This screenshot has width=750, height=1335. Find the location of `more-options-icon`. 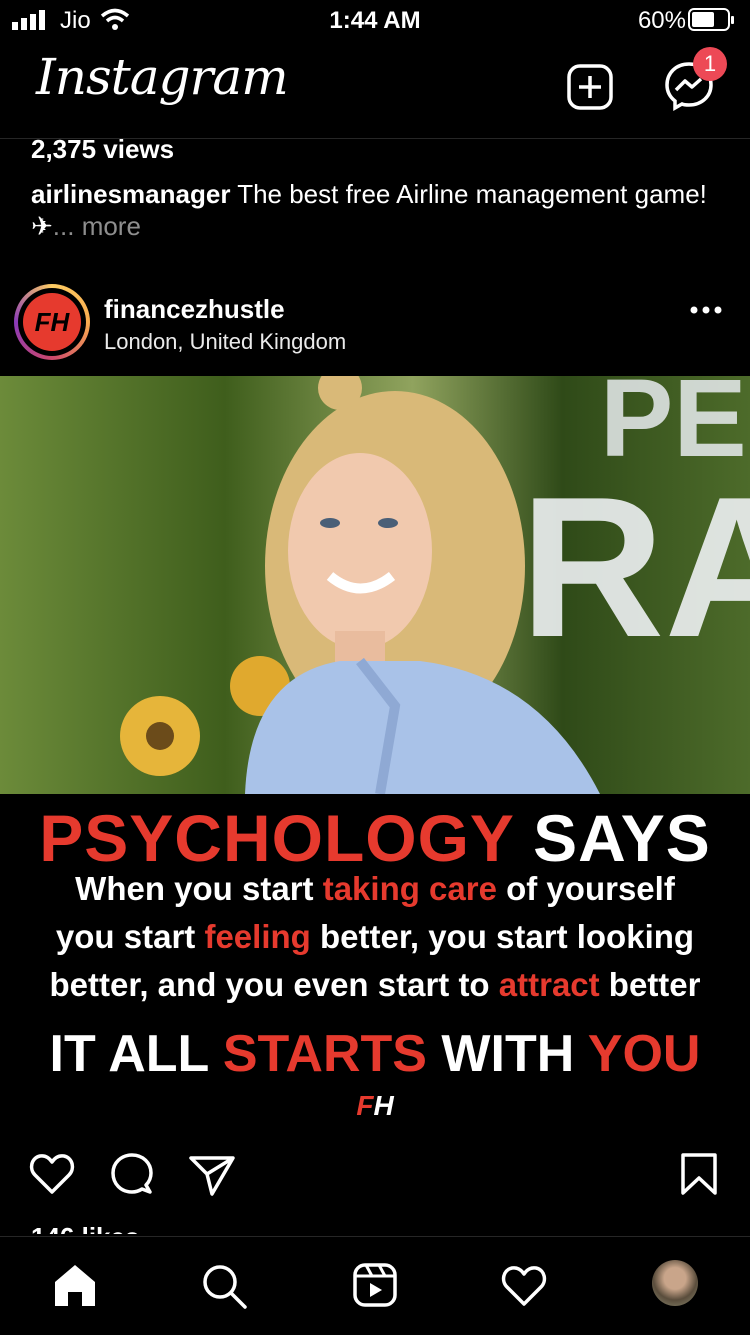

more-options-icon is located at coordinates (706, 310).